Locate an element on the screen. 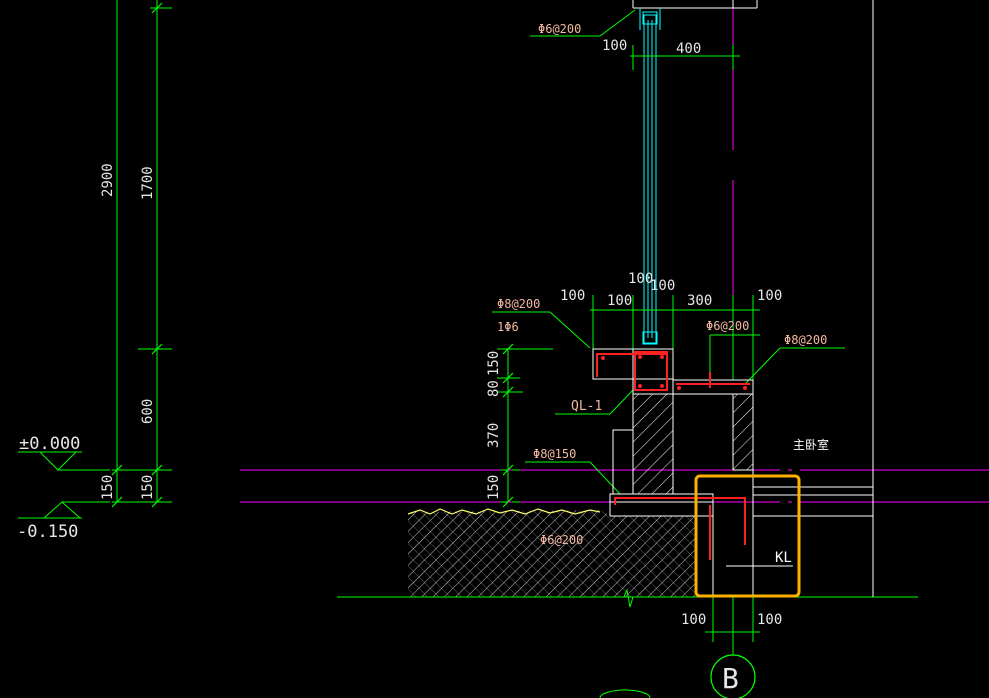 The image size is (989, 698). window-frame is located at coordinates (650, 178).